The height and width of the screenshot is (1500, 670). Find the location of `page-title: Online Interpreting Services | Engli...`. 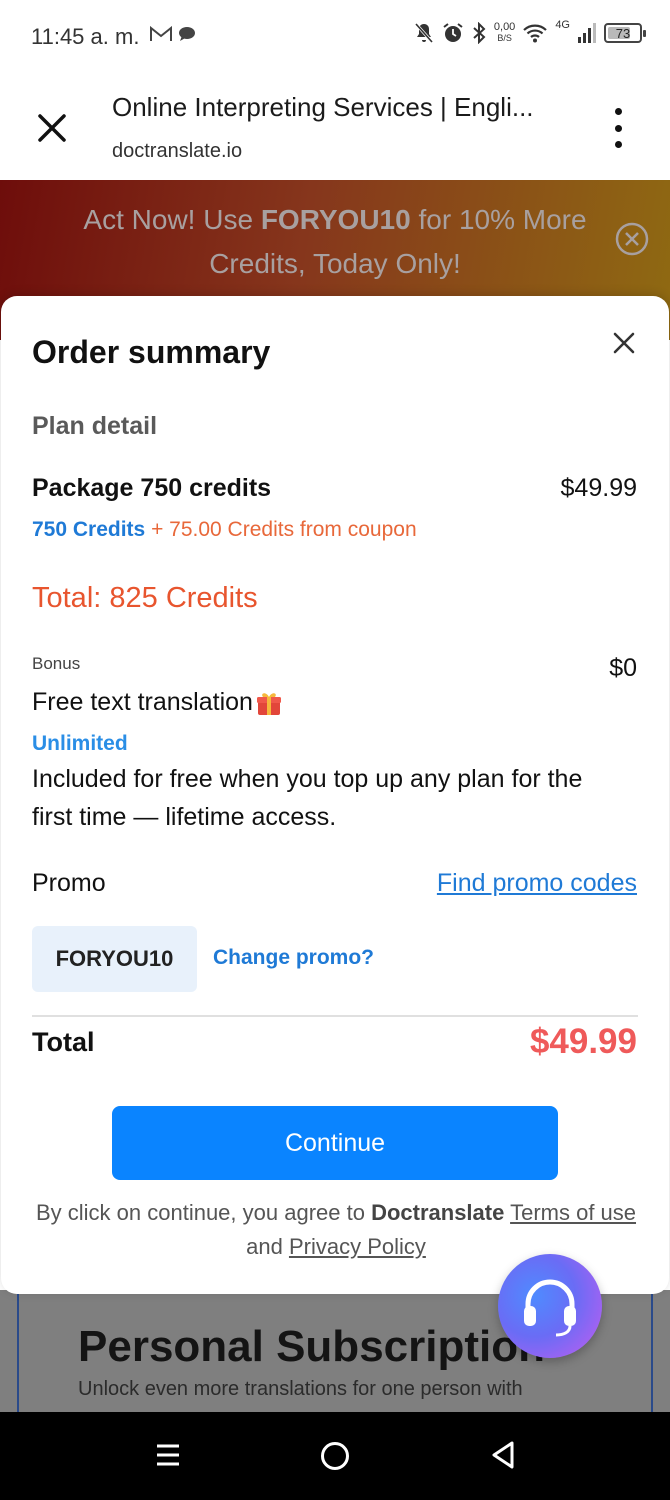

page-title: Online Interpreting Services | Engli... is located at coordinates (323, 107).